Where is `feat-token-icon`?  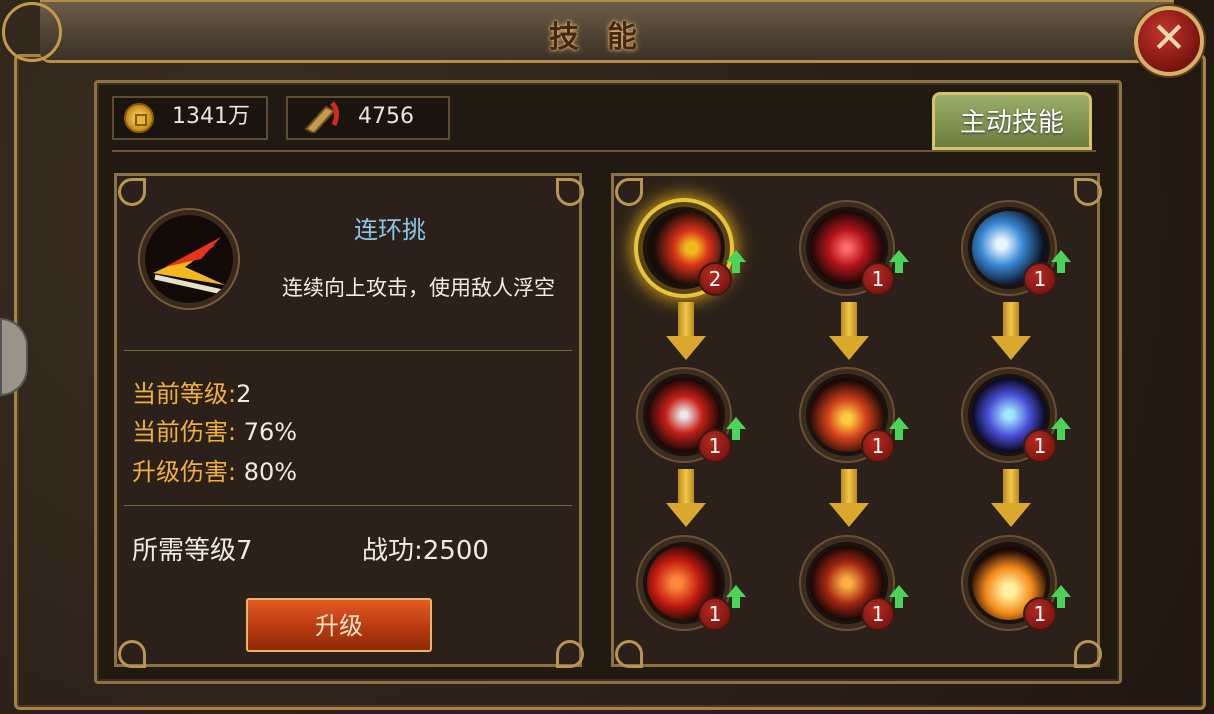
feat-token-icon is located at coordinates (322, 117).